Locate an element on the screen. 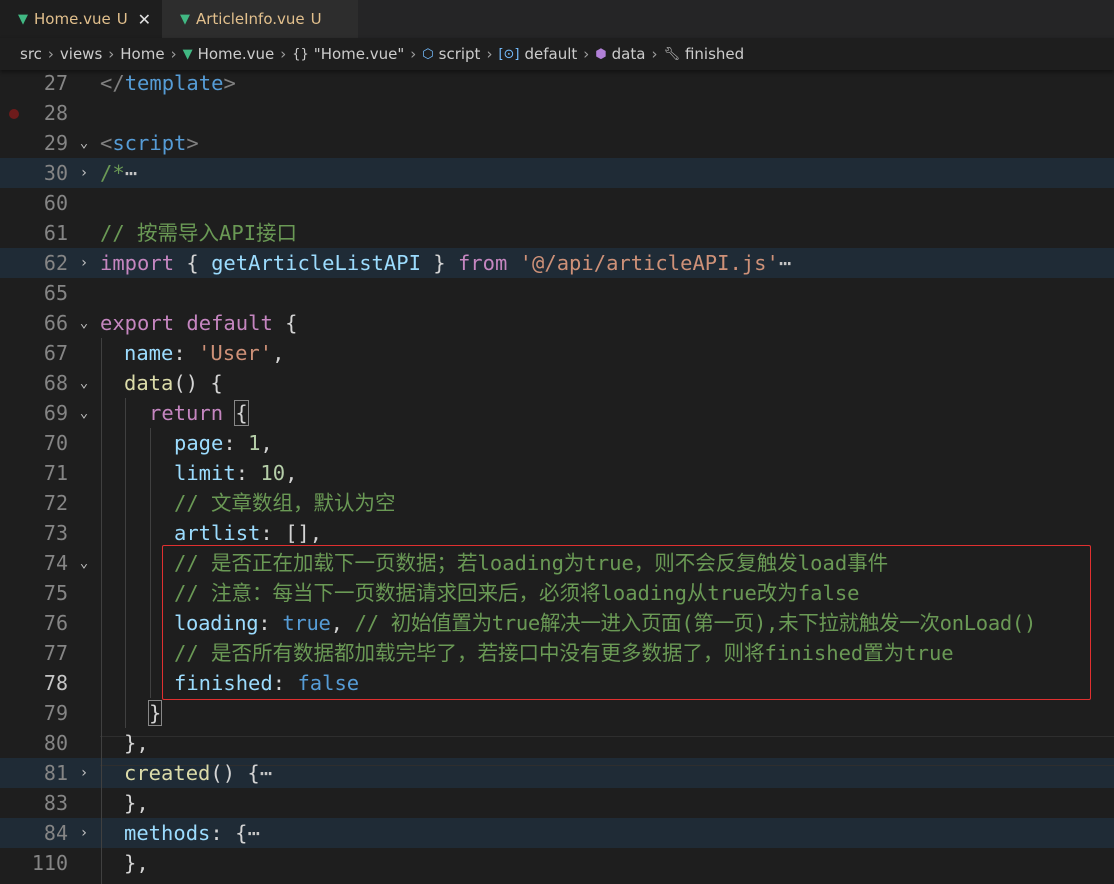  breadcrumb-component-label: "Home.vue" is located at coordinates (359, 54).